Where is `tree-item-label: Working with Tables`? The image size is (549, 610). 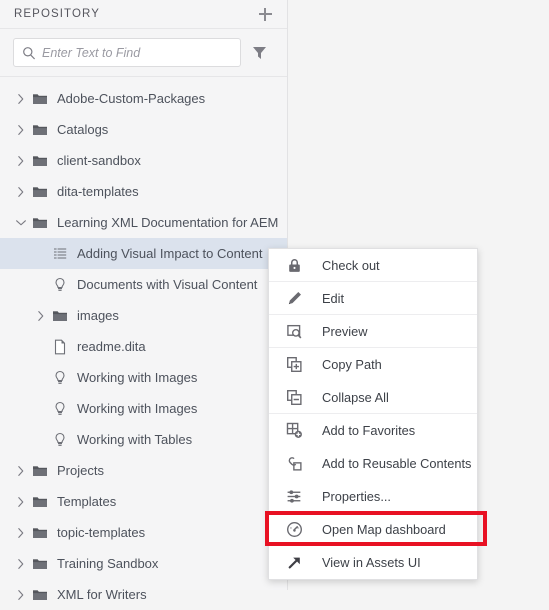
tree-item-label: Working with Tables is located at coordinates (135, 439).